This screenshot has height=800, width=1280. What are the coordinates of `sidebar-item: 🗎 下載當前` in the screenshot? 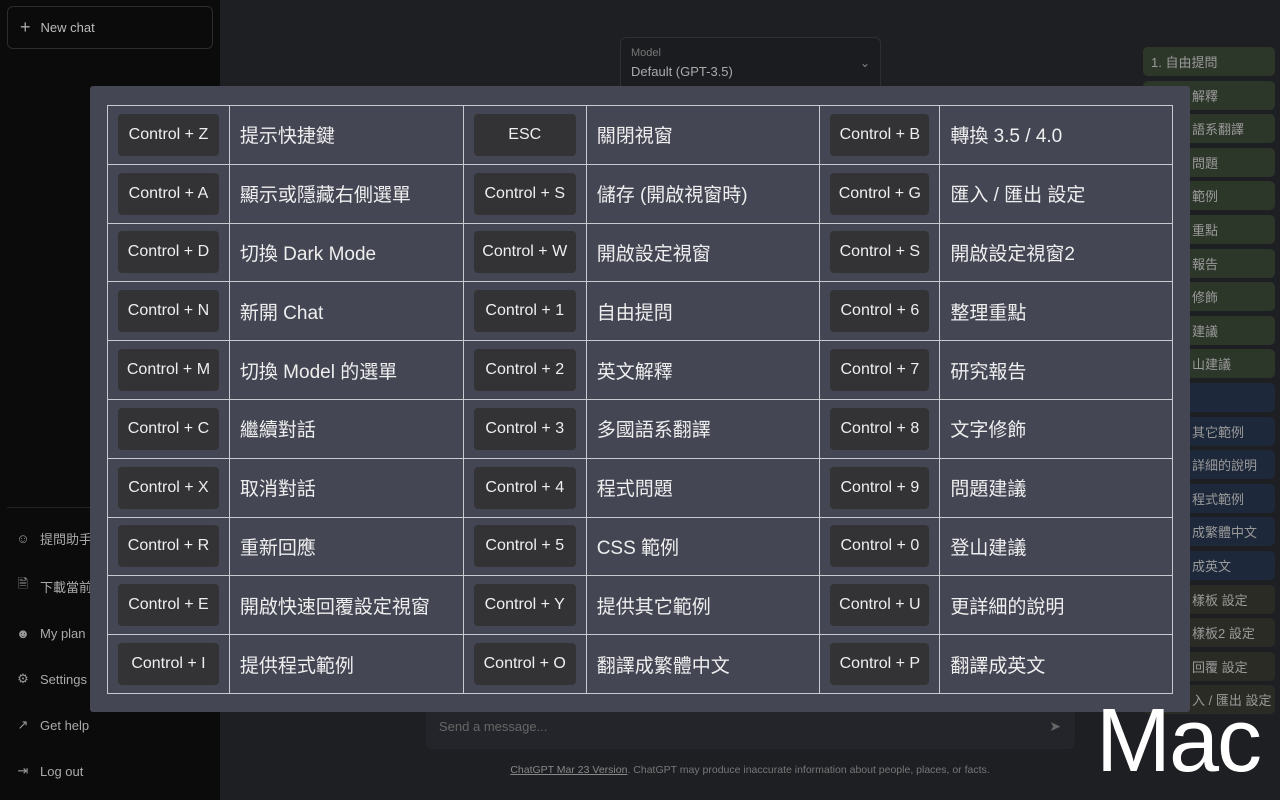 It's located at (54, 586).